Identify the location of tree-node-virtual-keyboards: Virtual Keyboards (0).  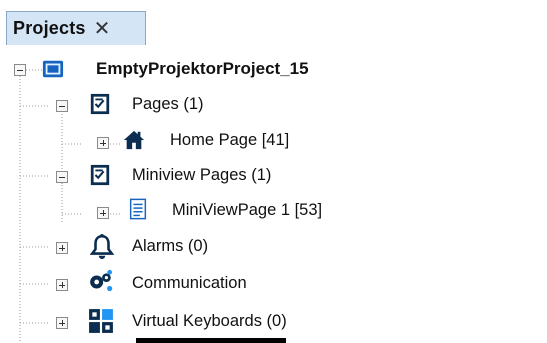
(273, 323).